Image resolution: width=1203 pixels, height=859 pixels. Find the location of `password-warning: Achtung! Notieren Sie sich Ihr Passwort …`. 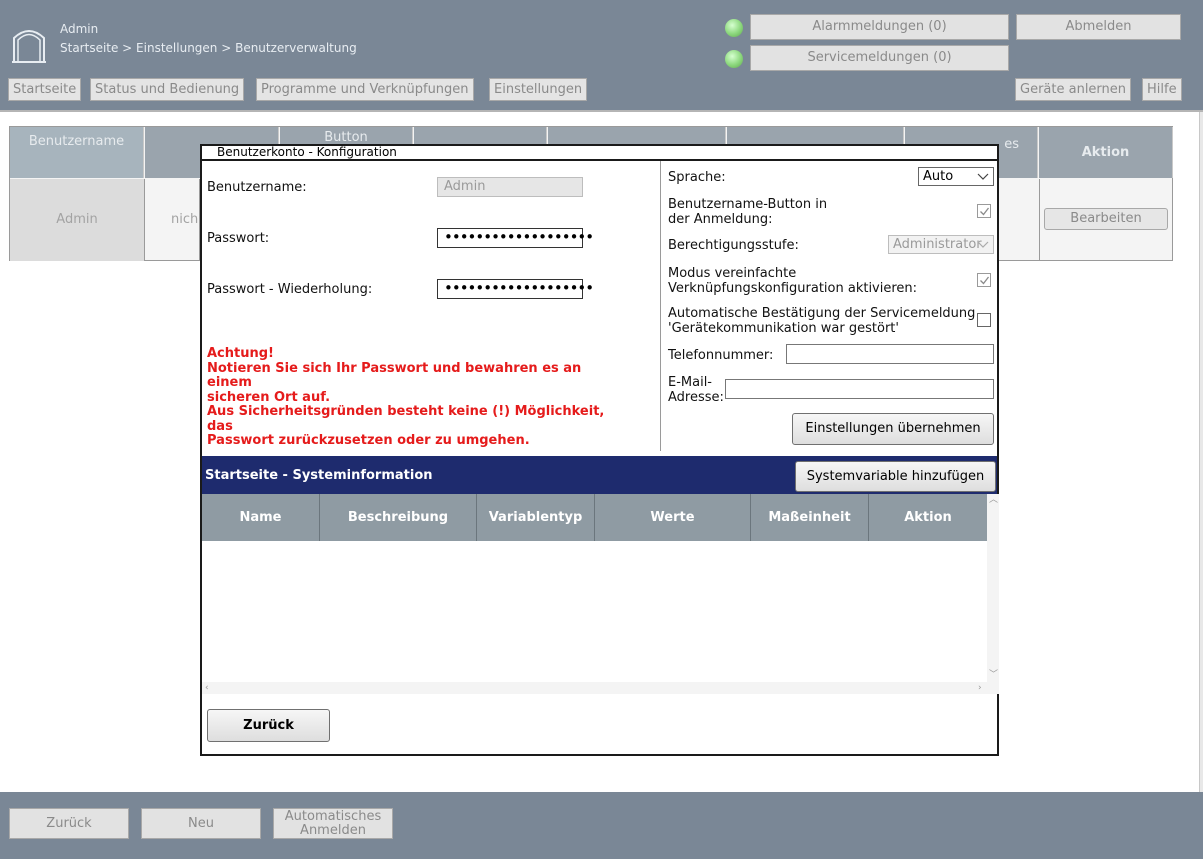

password-warning: Achtung! Notieren Sie sich Ihr Passwort … is located at coordinates (417, 397).